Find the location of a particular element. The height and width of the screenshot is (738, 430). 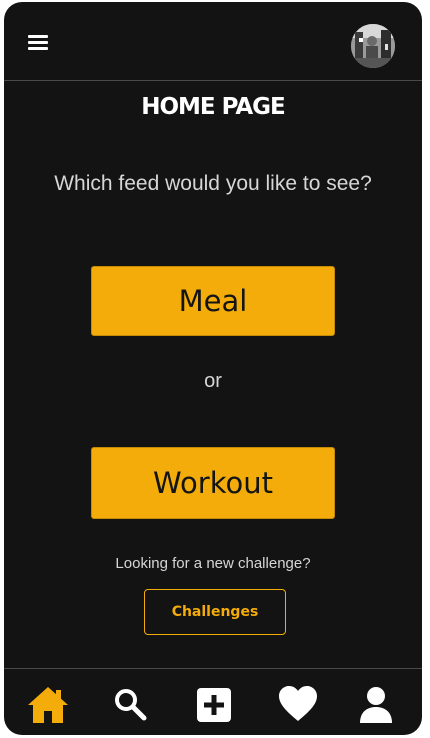

add-post-icon is located at coordinates (214, 705).